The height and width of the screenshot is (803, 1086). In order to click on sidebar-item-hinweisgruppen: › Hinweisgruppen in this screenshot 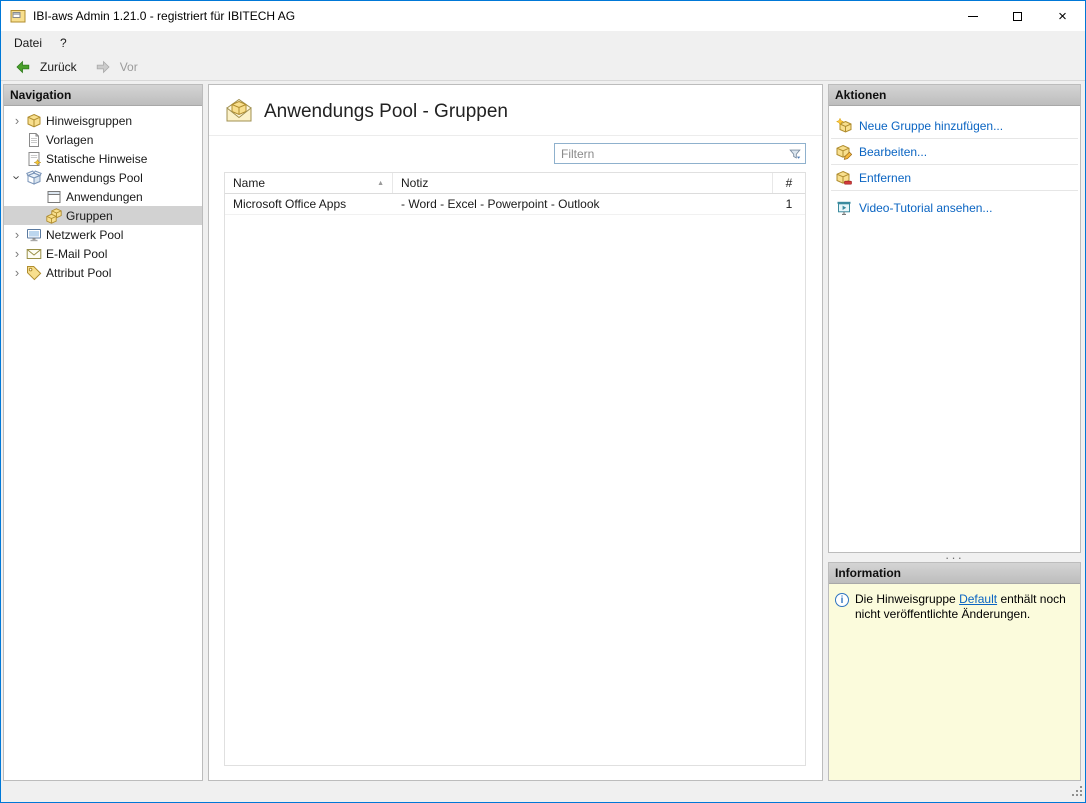, I will do `click(103, 120)`.